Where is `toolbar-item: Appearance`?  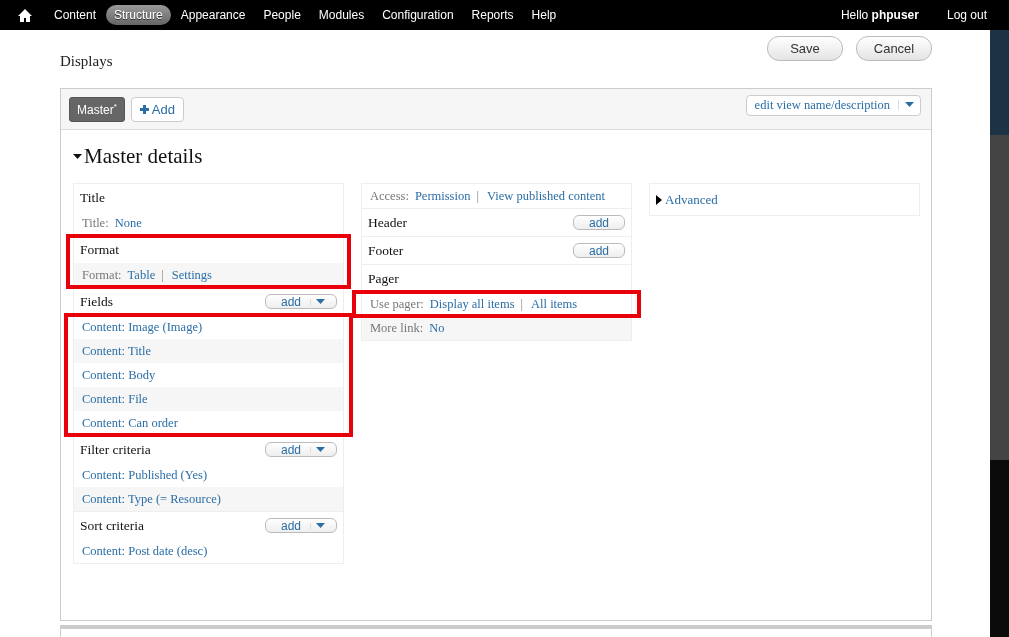
toolbar-item: Appearance is located at coordinates (213, 15).